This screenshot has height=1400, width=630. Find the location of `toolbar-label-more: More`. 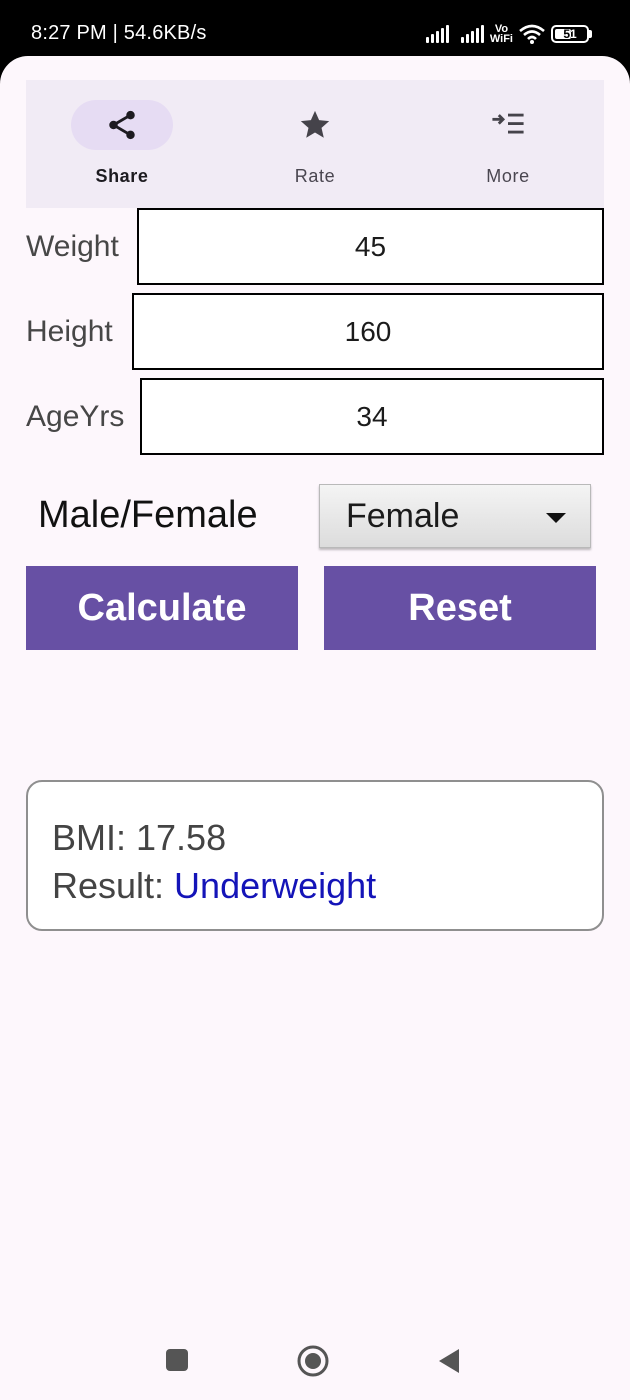

toolbar-label-more: More is located at coordinates (508, 176).